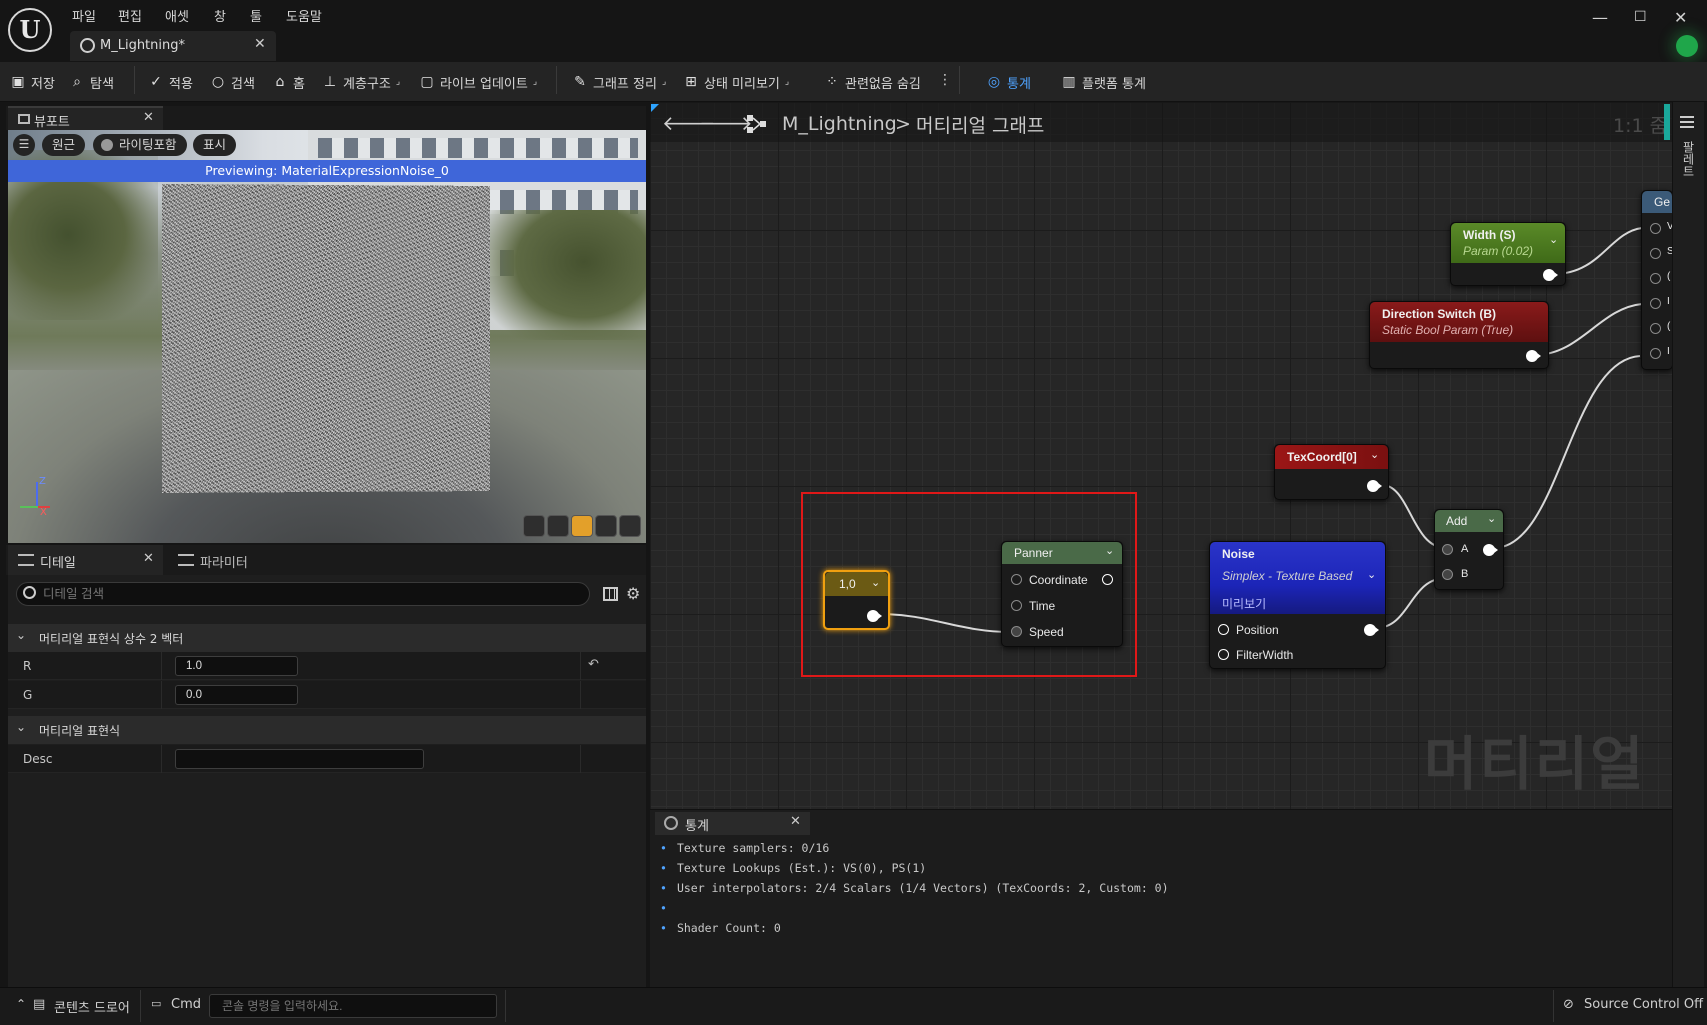 This screenshot has height=1025, width=1707. What do you see at coordinates (534, 526) in the screenshot?
I see `preview-cylinder-button` at bounding box center [534, 526].